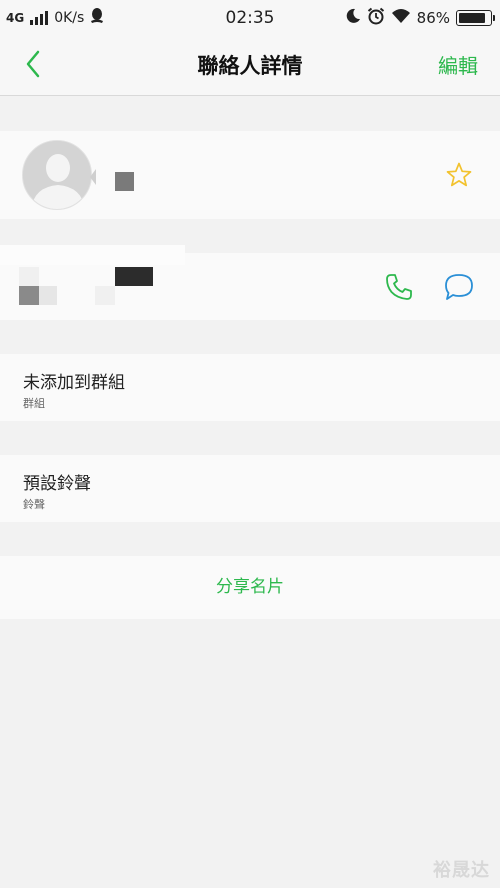 This screenshot has width=500, height=888. Describe the element at coordinates (93, 177) in the screenshot. I see `avatar-edge` at that location.